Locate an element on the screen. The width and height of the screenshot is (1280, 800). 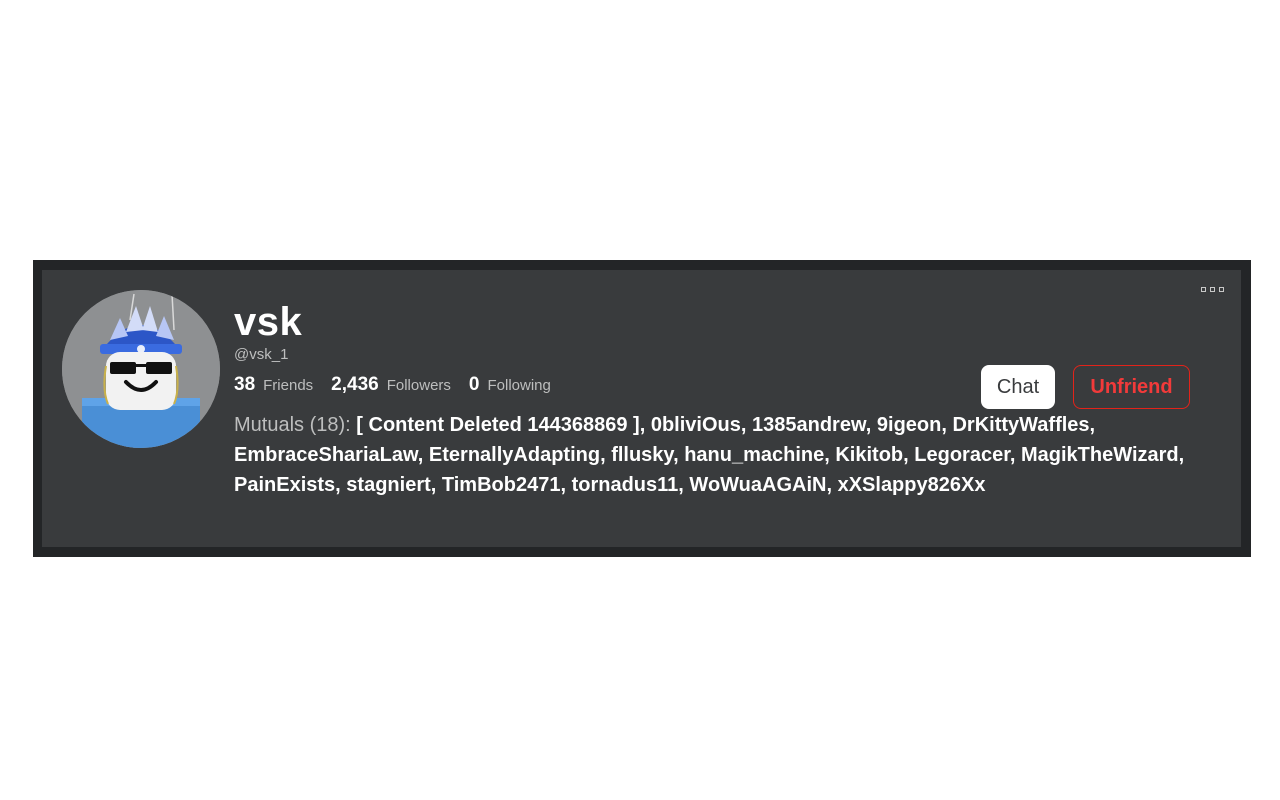
mutual-friend-link: stagniert is located at coordinates (388, 485).